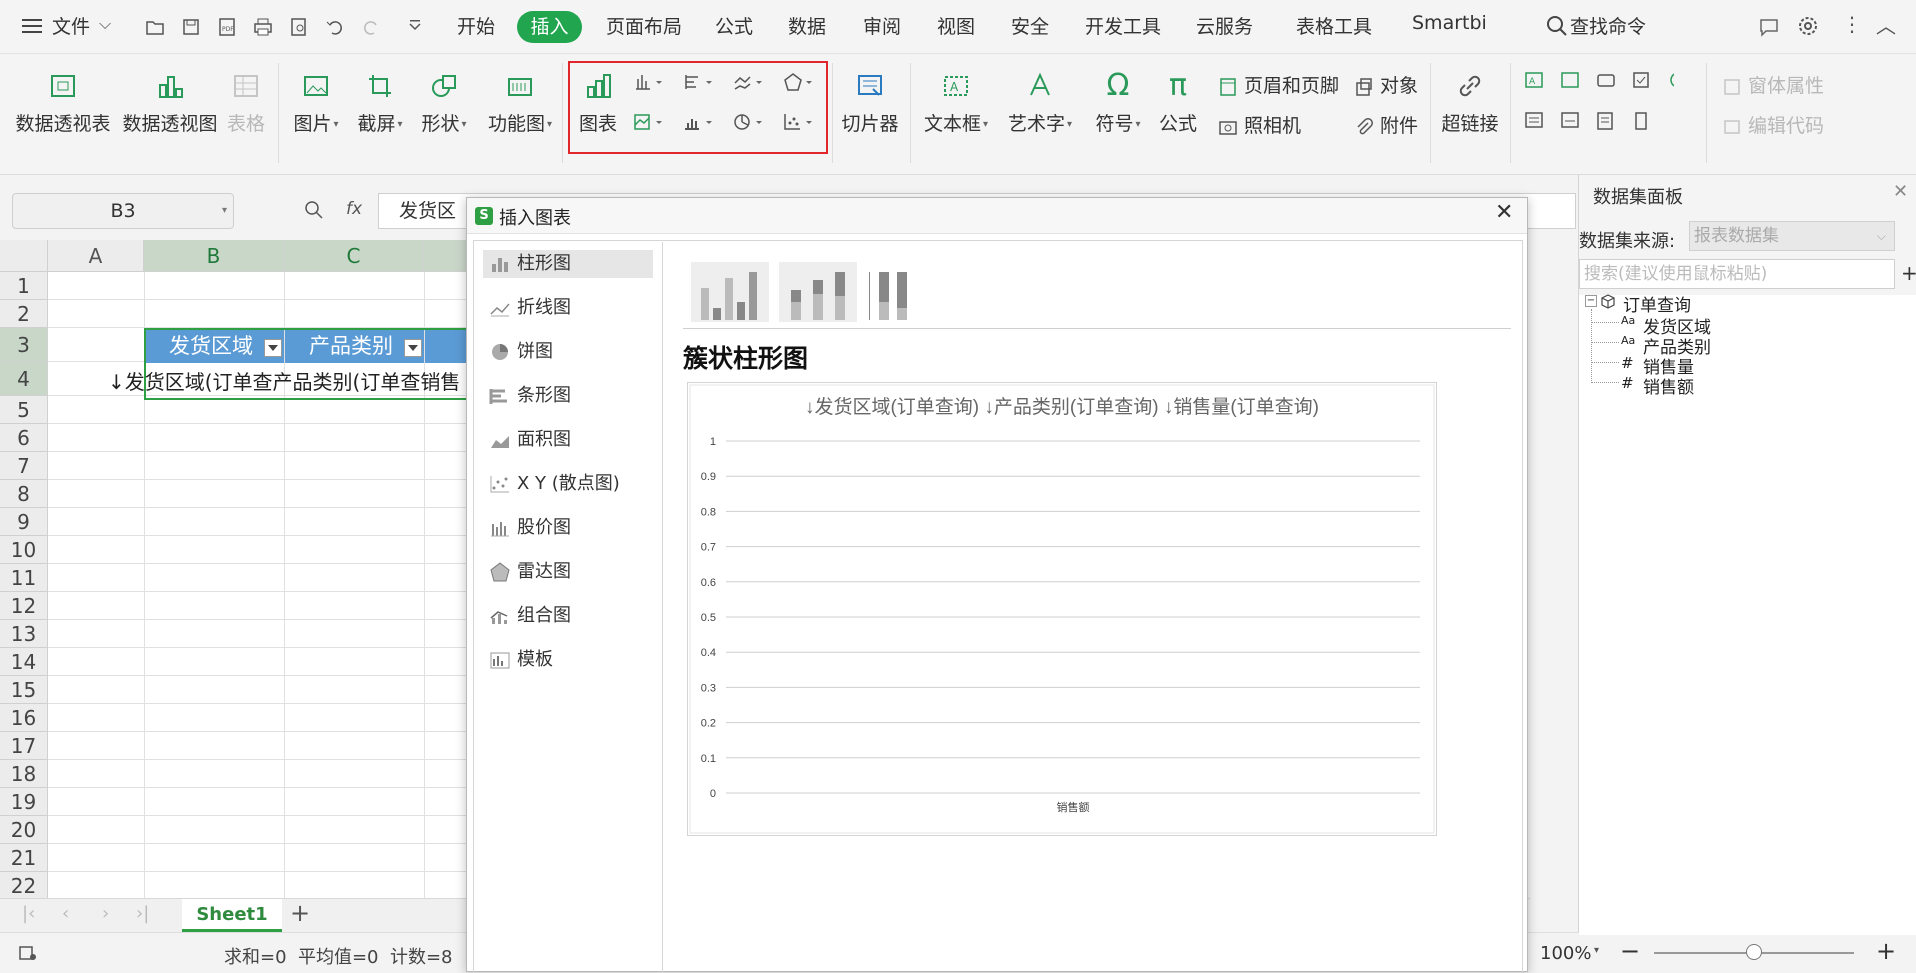 The width and height of the screenshot is (1916, 973). I want to click on textbox-button: A 文本框 ▾, so click(956, 103).